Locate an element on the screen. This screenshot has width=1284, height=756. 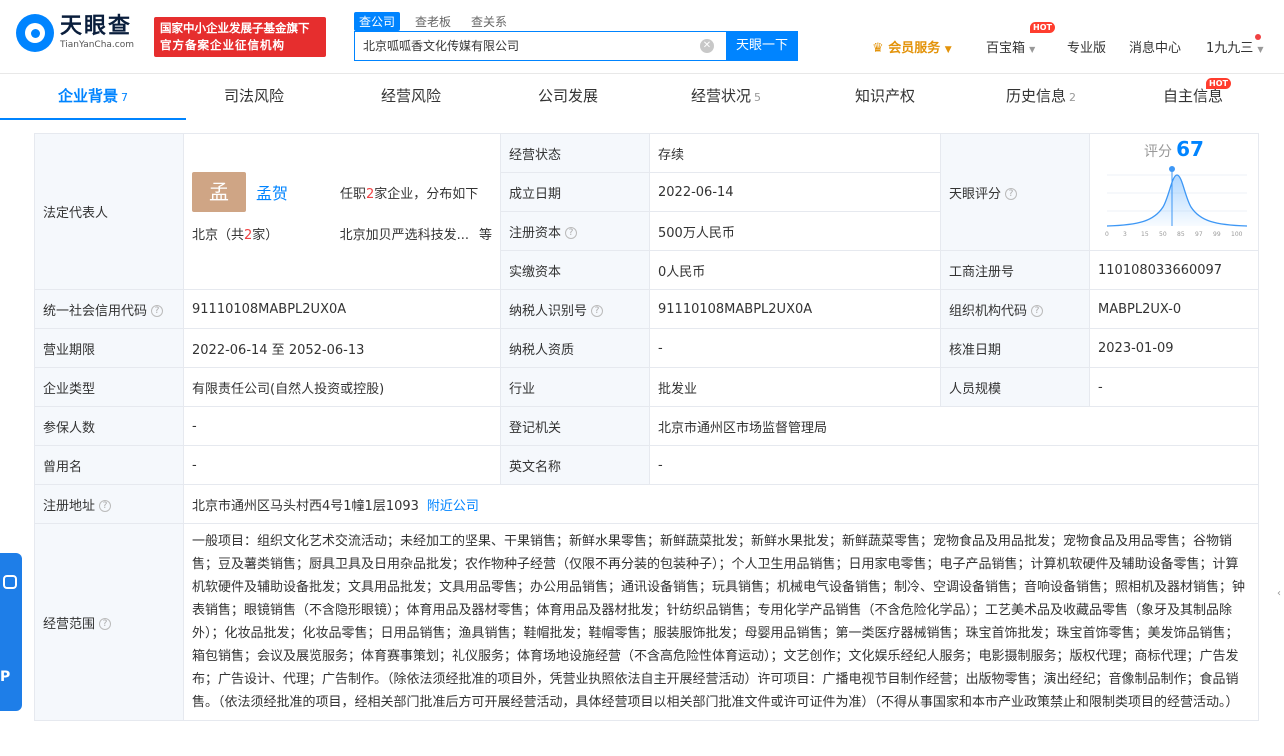
tab-enterprise-background: 企业背景 7 is located at coordinates (93, 97).